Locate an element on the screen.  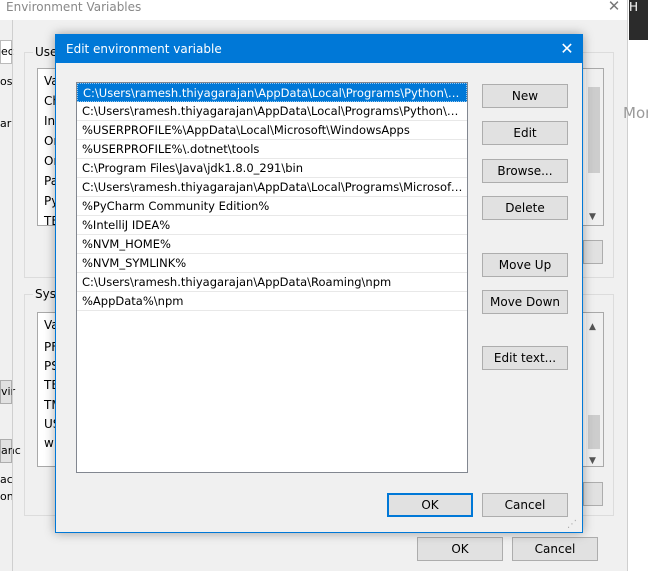
path-entry-row: %IntelliJ IDEA% is located at coordinates (272, 225).